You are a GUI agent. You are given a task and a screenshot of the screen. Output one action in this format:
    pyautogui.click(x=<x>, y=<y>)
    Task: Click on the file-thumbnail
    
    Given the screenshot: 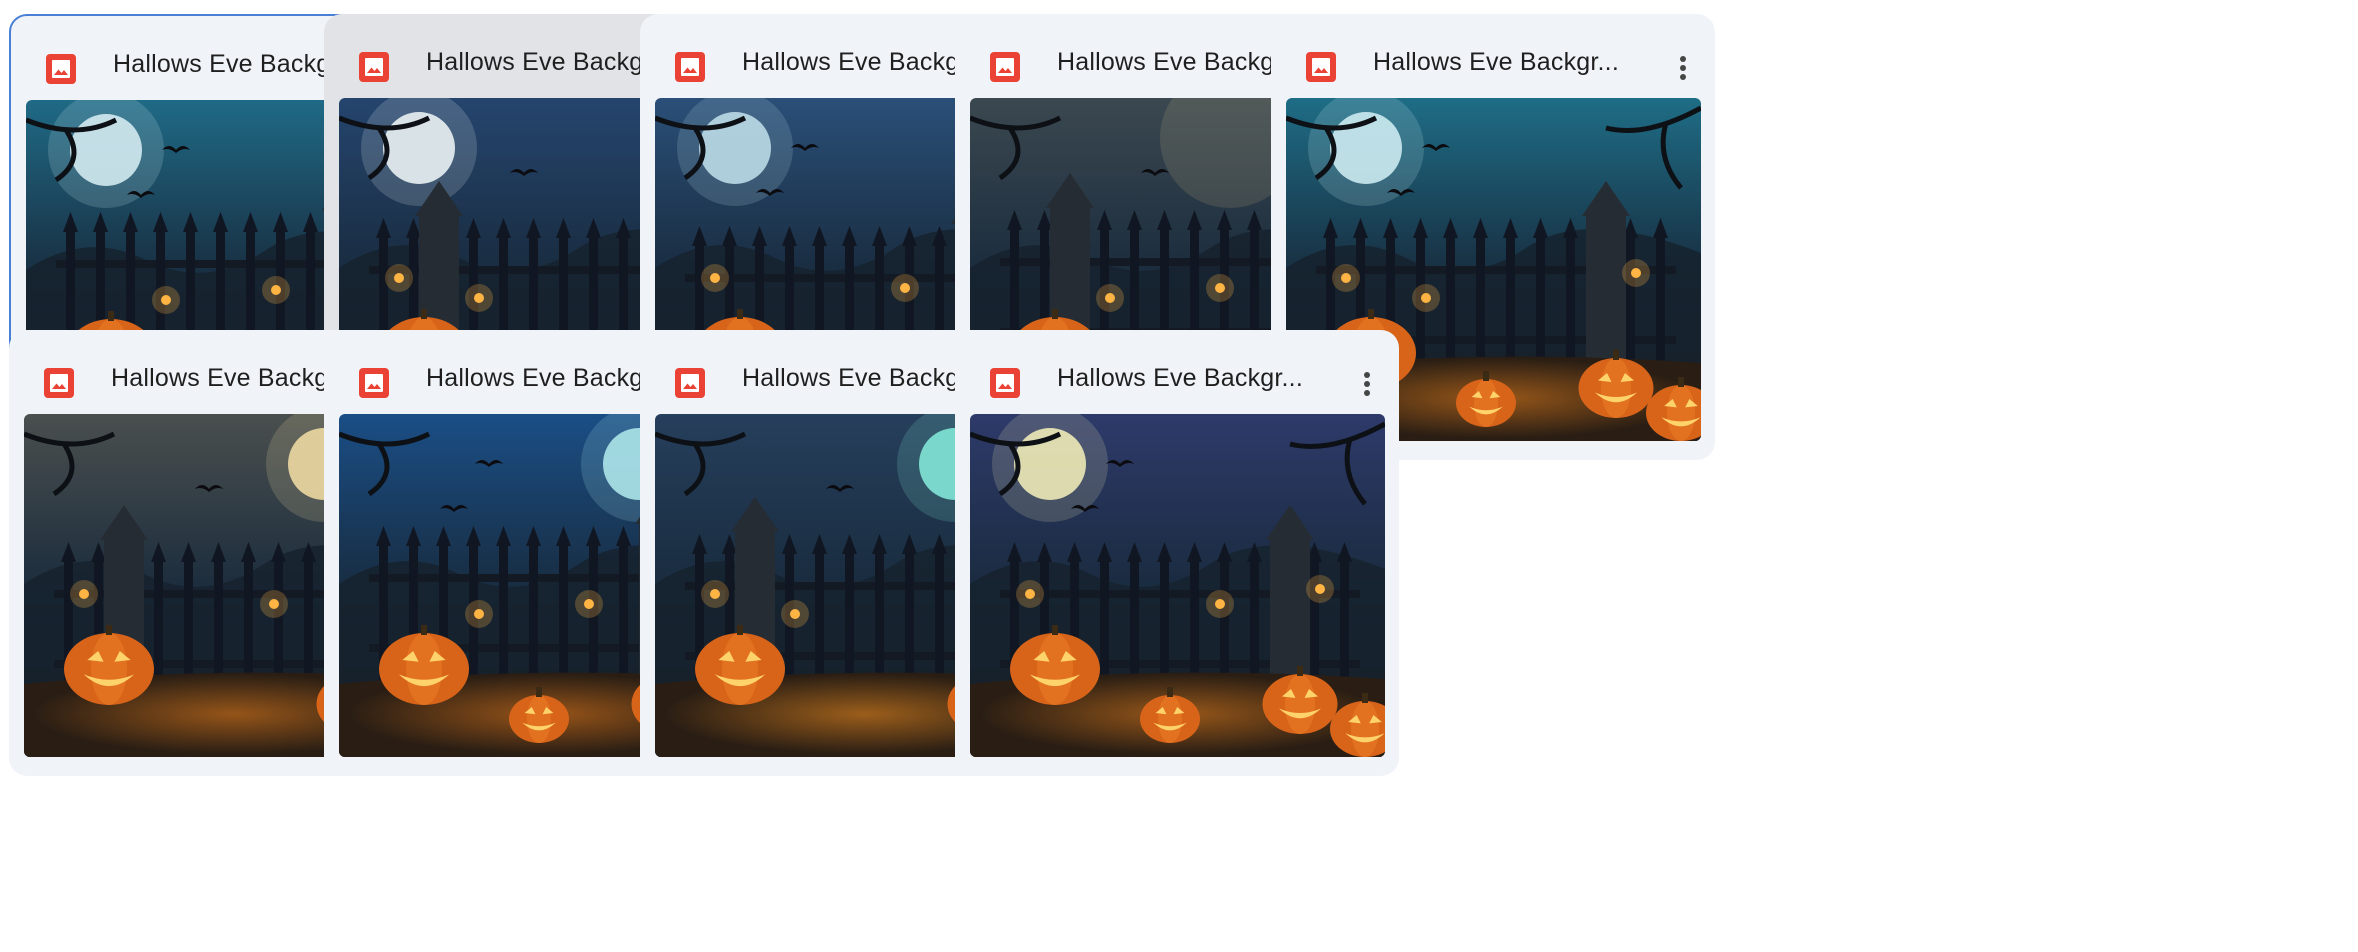 What is the action you would take?
    pyautogui.click(x=1177, y=585)
    